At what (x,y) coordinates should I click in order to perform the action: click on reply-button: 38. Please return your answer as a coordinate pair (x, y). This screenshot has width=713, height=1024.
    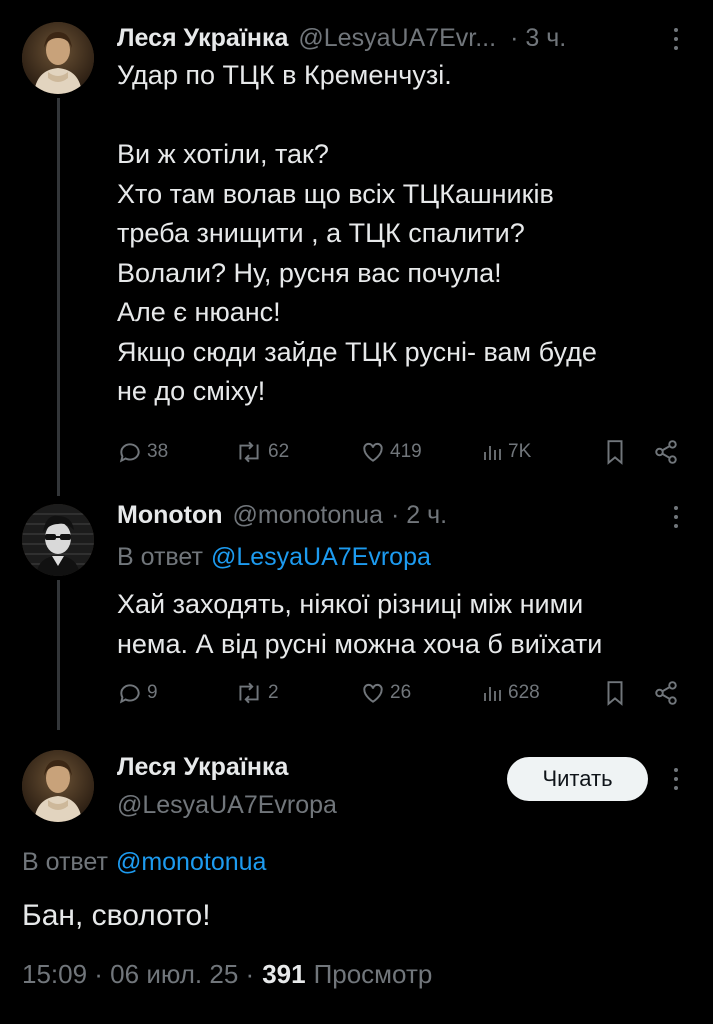
    Looking at the image, I should click on (142, 452).